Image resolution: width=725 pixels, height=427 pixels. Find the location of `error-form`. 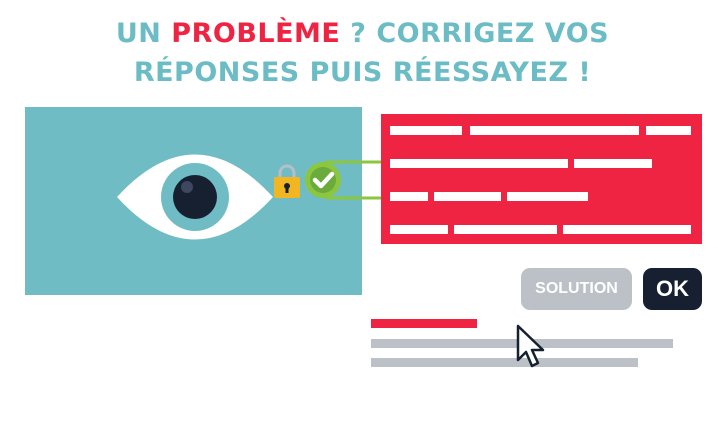

error-form is located at coordinates (541, 179).